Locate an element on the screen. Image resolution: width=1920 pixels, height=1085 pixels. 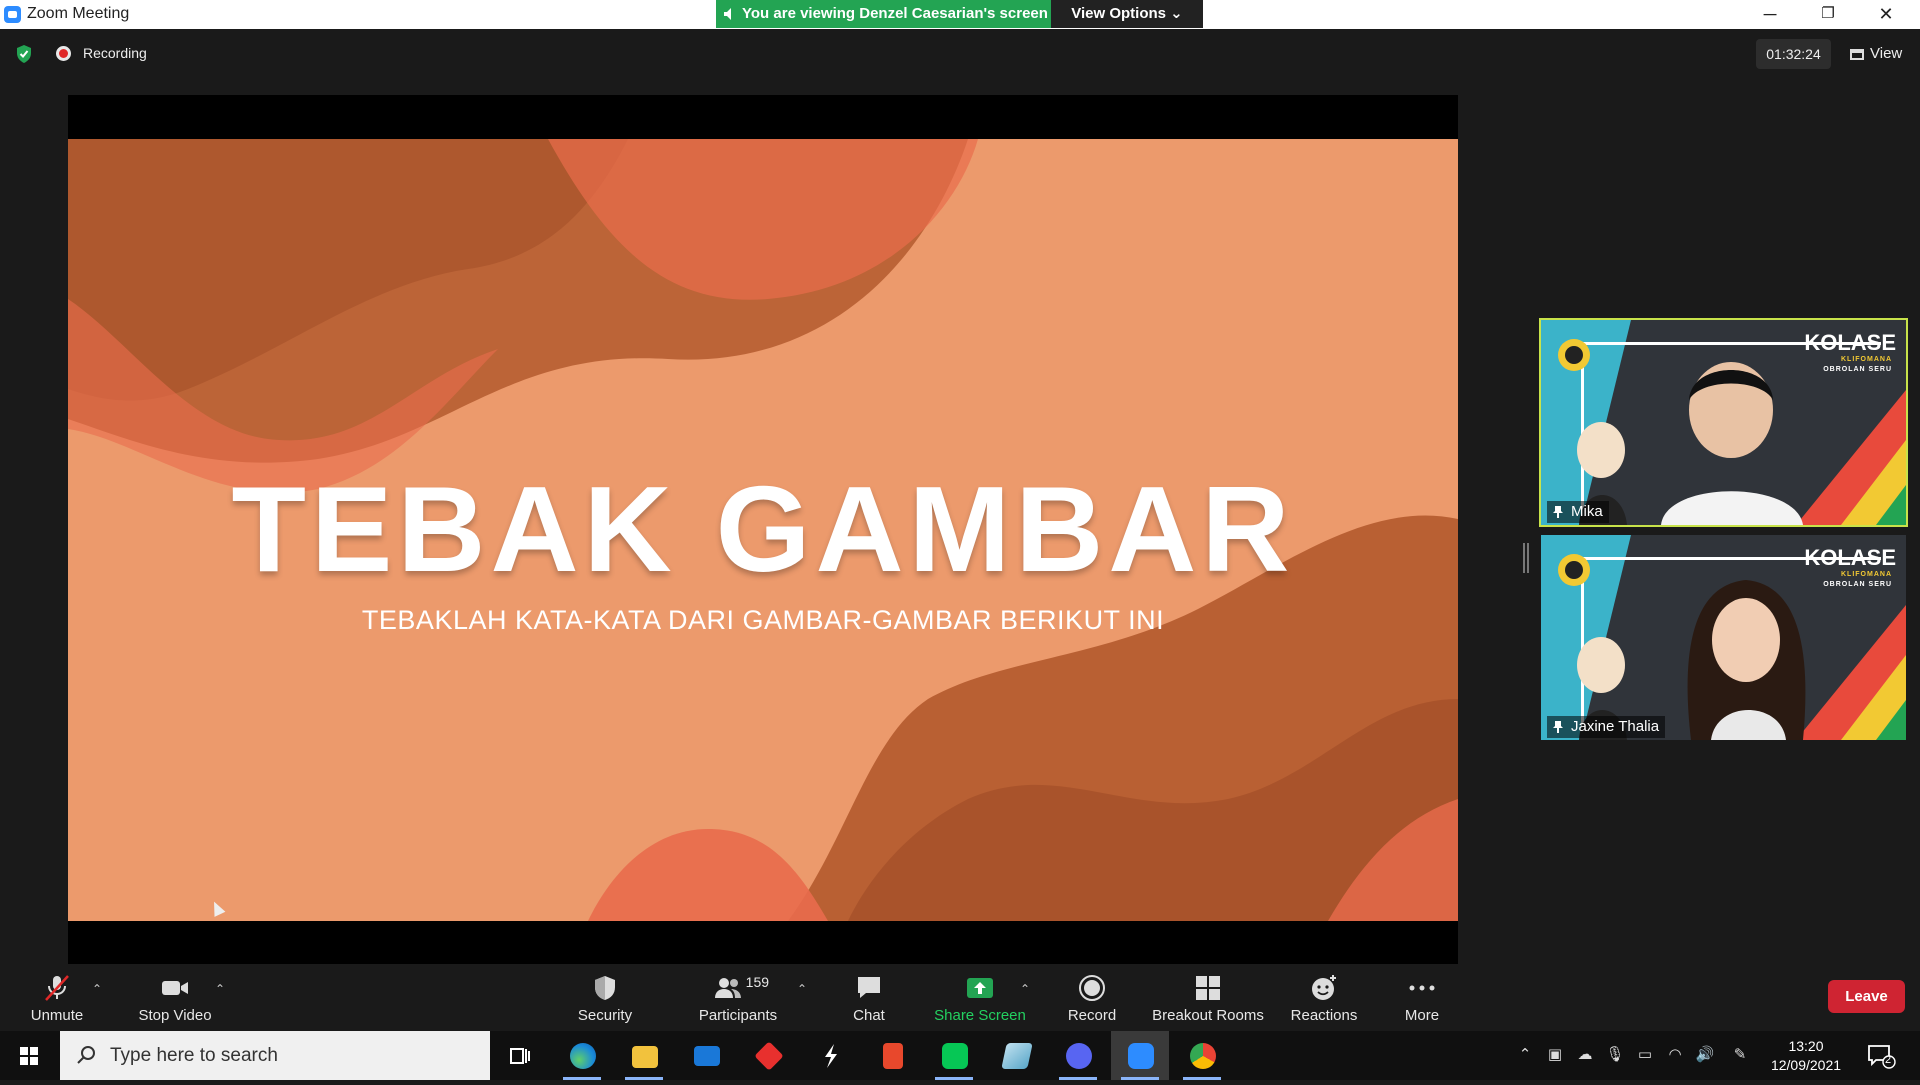
participant-name: Mika is located at coordinates (1587, 511).